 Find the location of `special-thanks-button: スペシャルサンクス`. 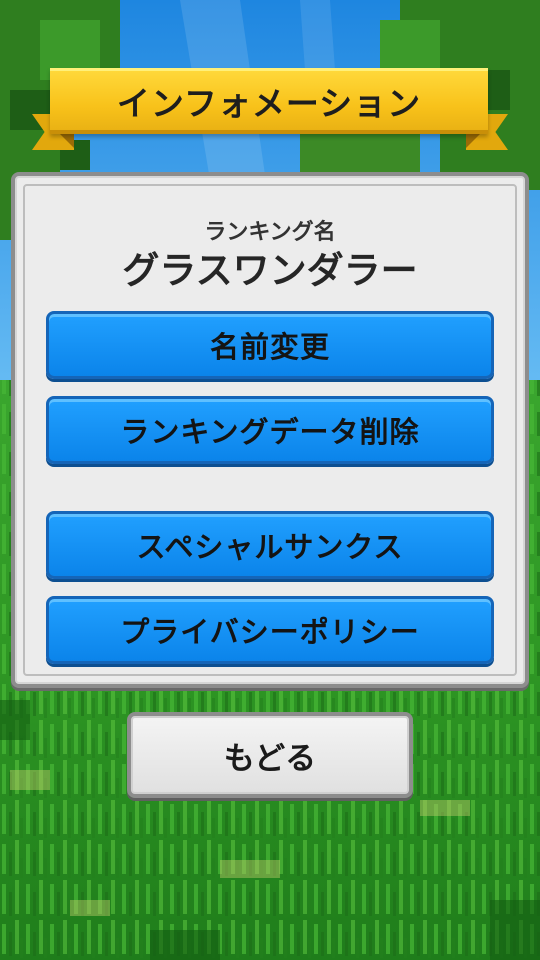

special-thanks-button: スペシャルサンクス is located at coordinates (270, 545).